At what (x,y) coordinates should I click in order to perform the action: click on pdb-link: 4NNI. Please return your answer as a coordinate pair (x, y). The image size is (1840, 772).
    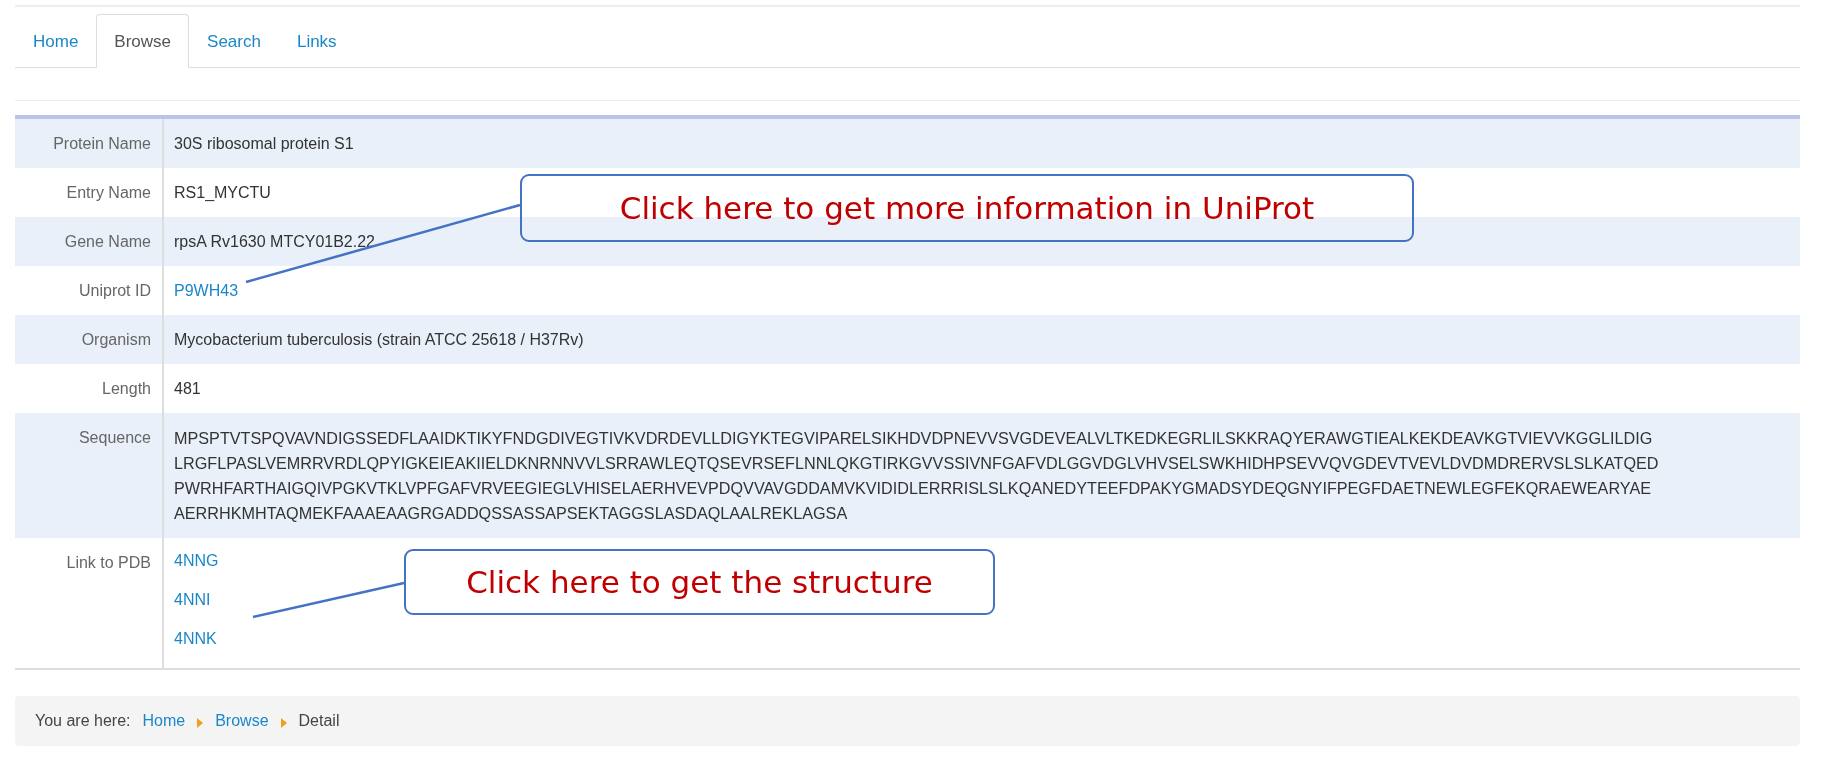
    Looking at the image, I should click on (196, 599).